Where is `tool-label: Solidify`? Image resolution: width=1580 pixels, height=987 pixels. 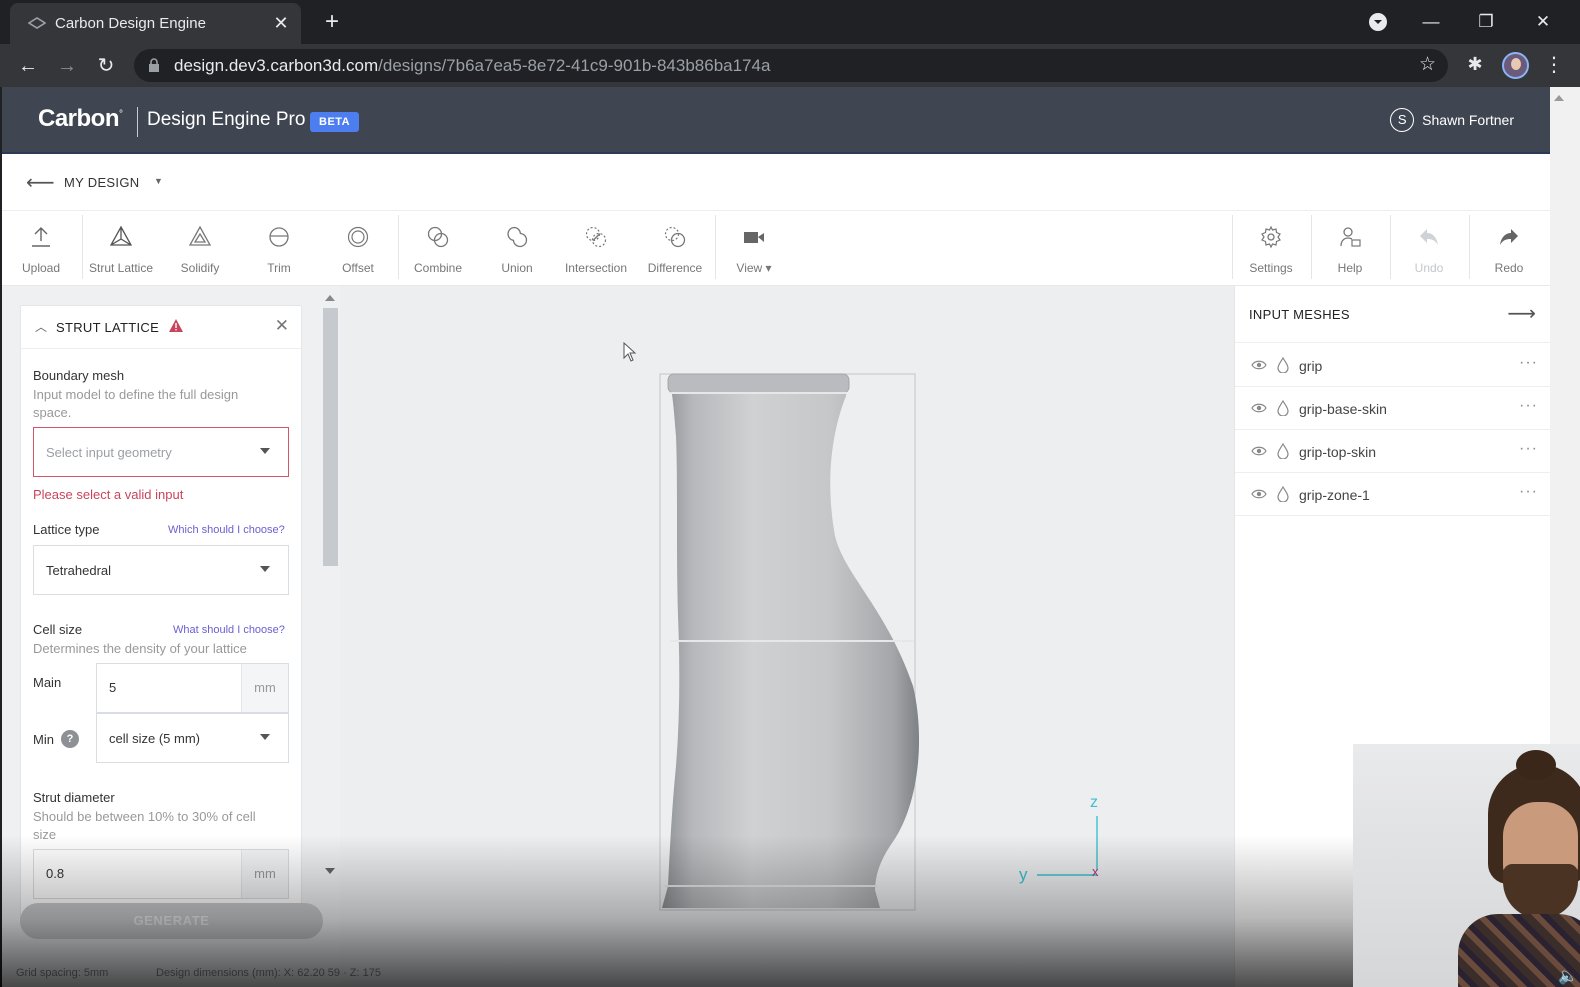 tool-label: Solidify is located at coordinates (200, 268).